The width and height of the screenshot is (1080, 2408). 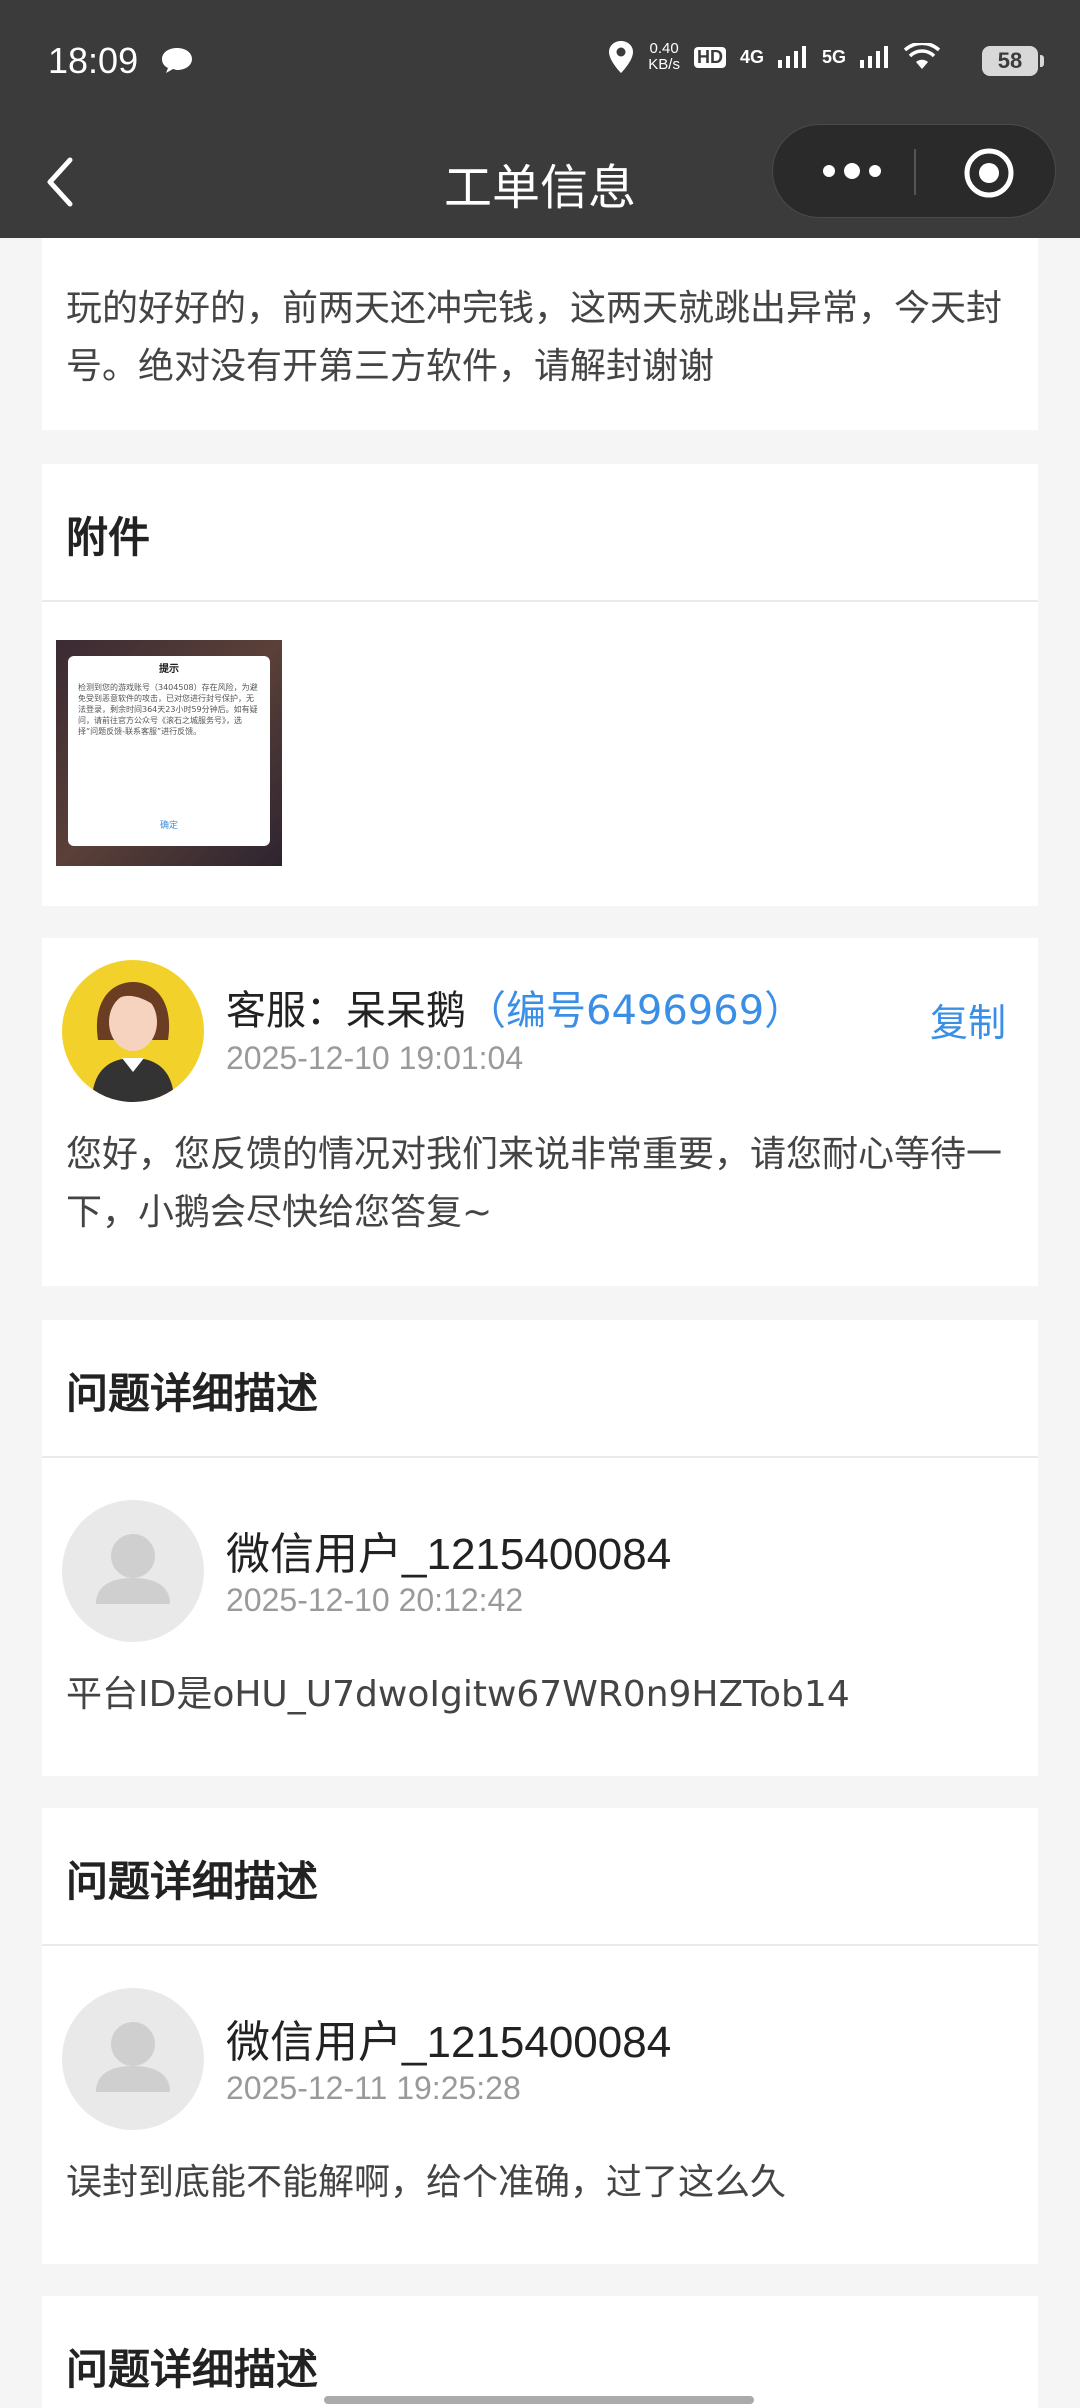 I want to click on network-speed-unit: KB/s, so click(x=664, y=64).